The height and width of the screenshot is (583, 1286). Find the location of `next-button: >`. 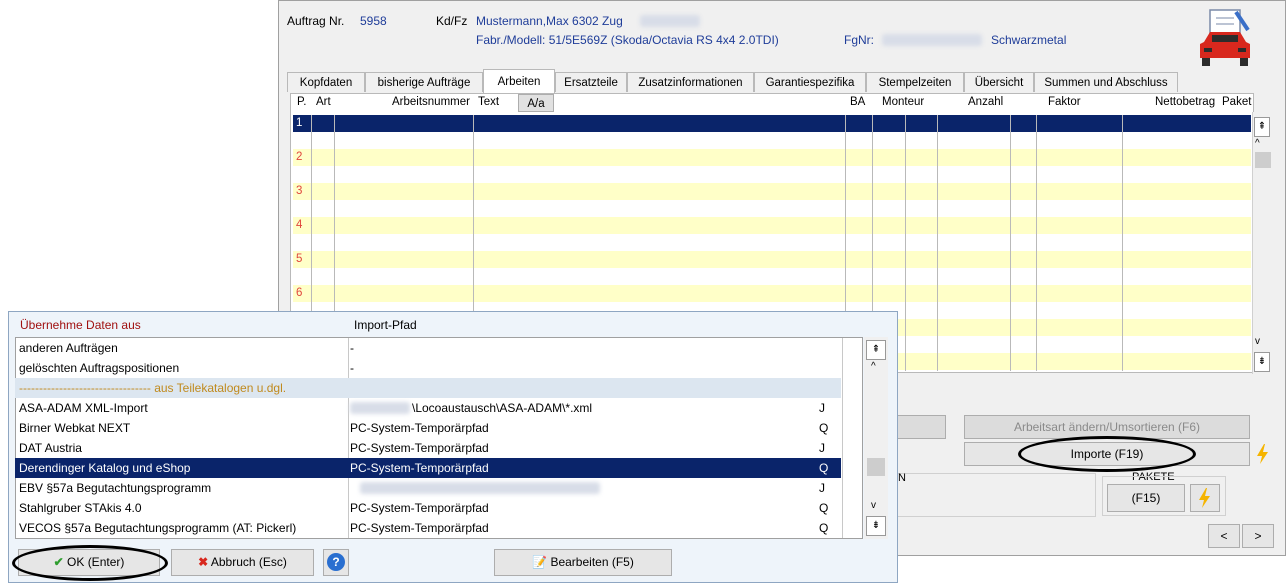

next-button: > is located at coordinates (1258, 536).